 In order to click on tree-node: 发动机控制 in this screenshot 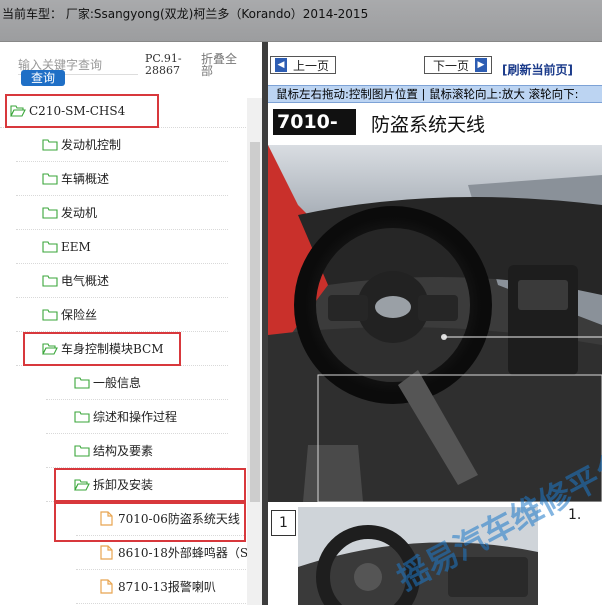, I will do `click(122, 145)`.